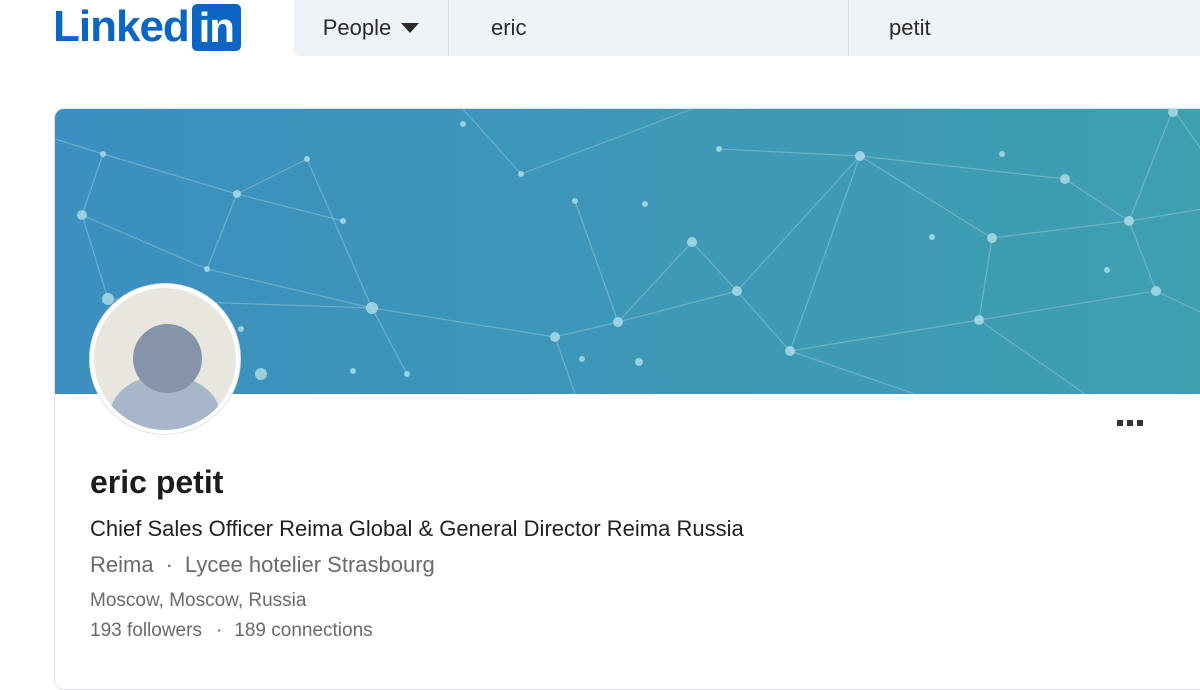 The width and height of the screenshot is (1200, 690). Describe the element at coordinates (649, 28) in the screenshot. I see `first-name-field: eric` at that location.